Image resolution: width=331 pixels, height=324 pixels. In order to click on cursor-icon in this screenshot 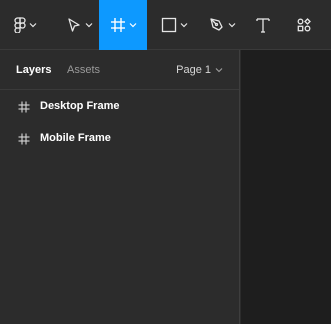, I will do `click(74, 25)`.